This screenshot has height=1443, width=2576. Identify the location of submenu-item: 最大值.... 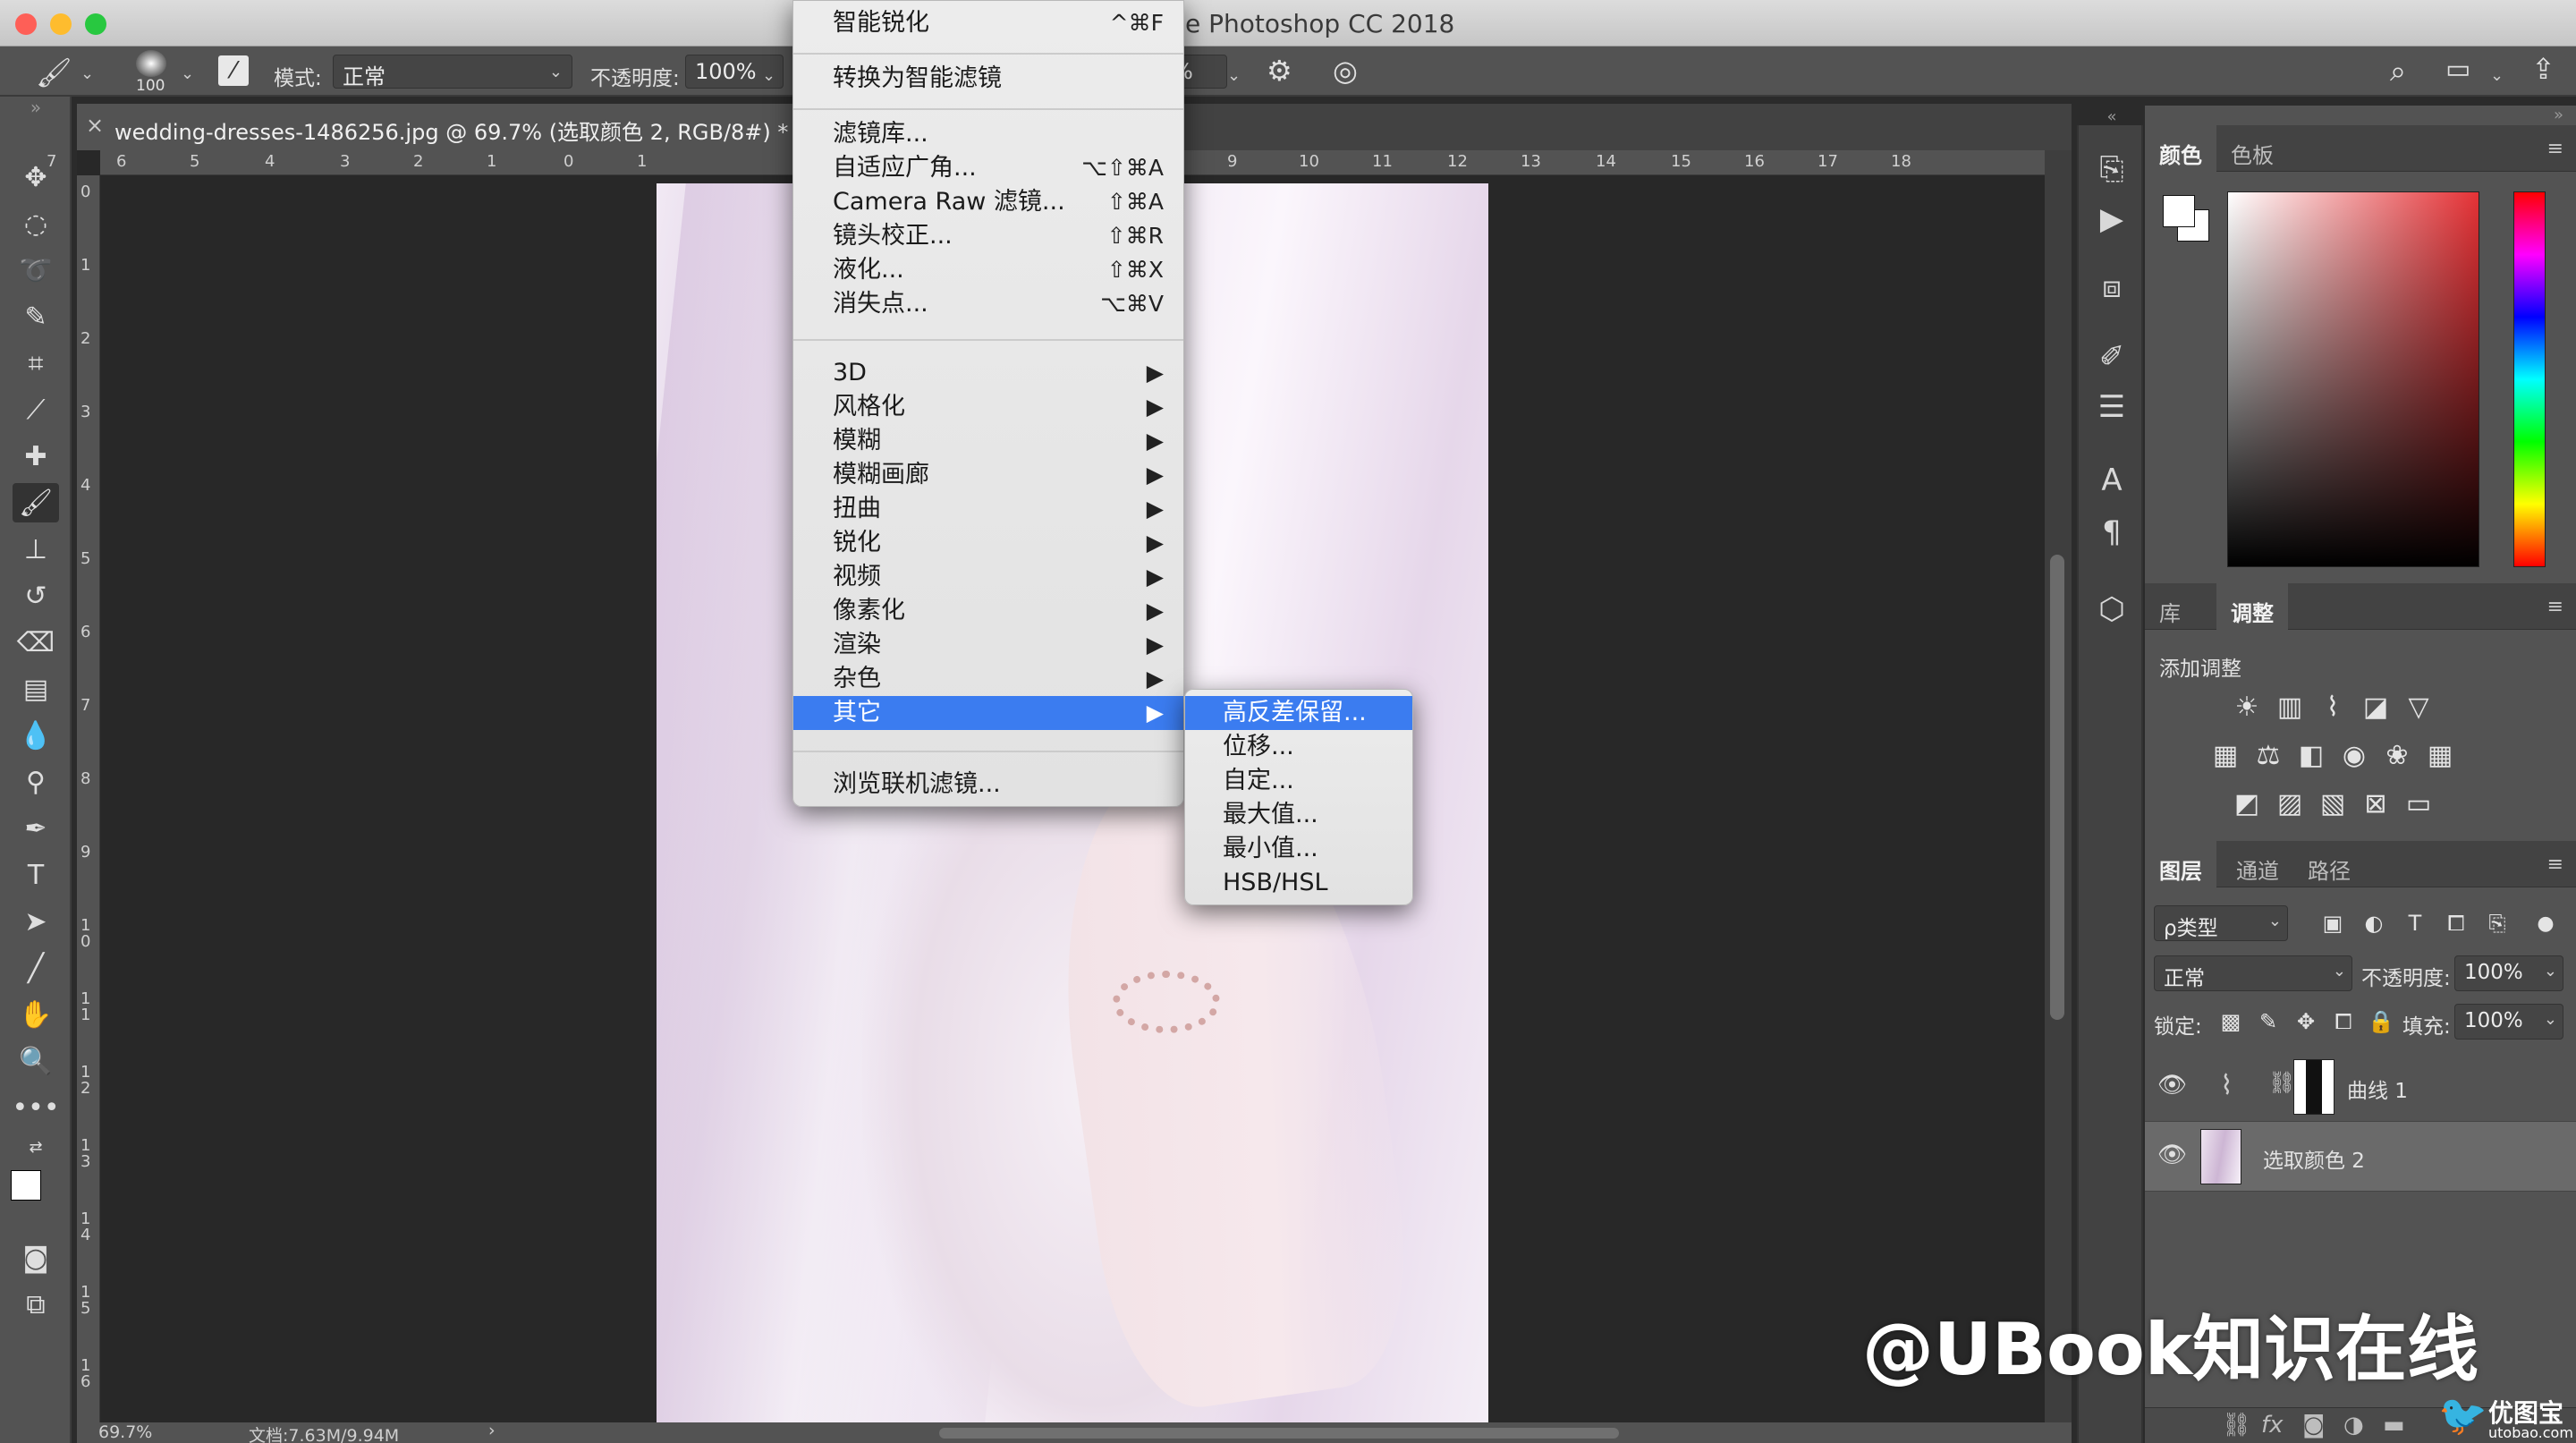
(1298, 815).